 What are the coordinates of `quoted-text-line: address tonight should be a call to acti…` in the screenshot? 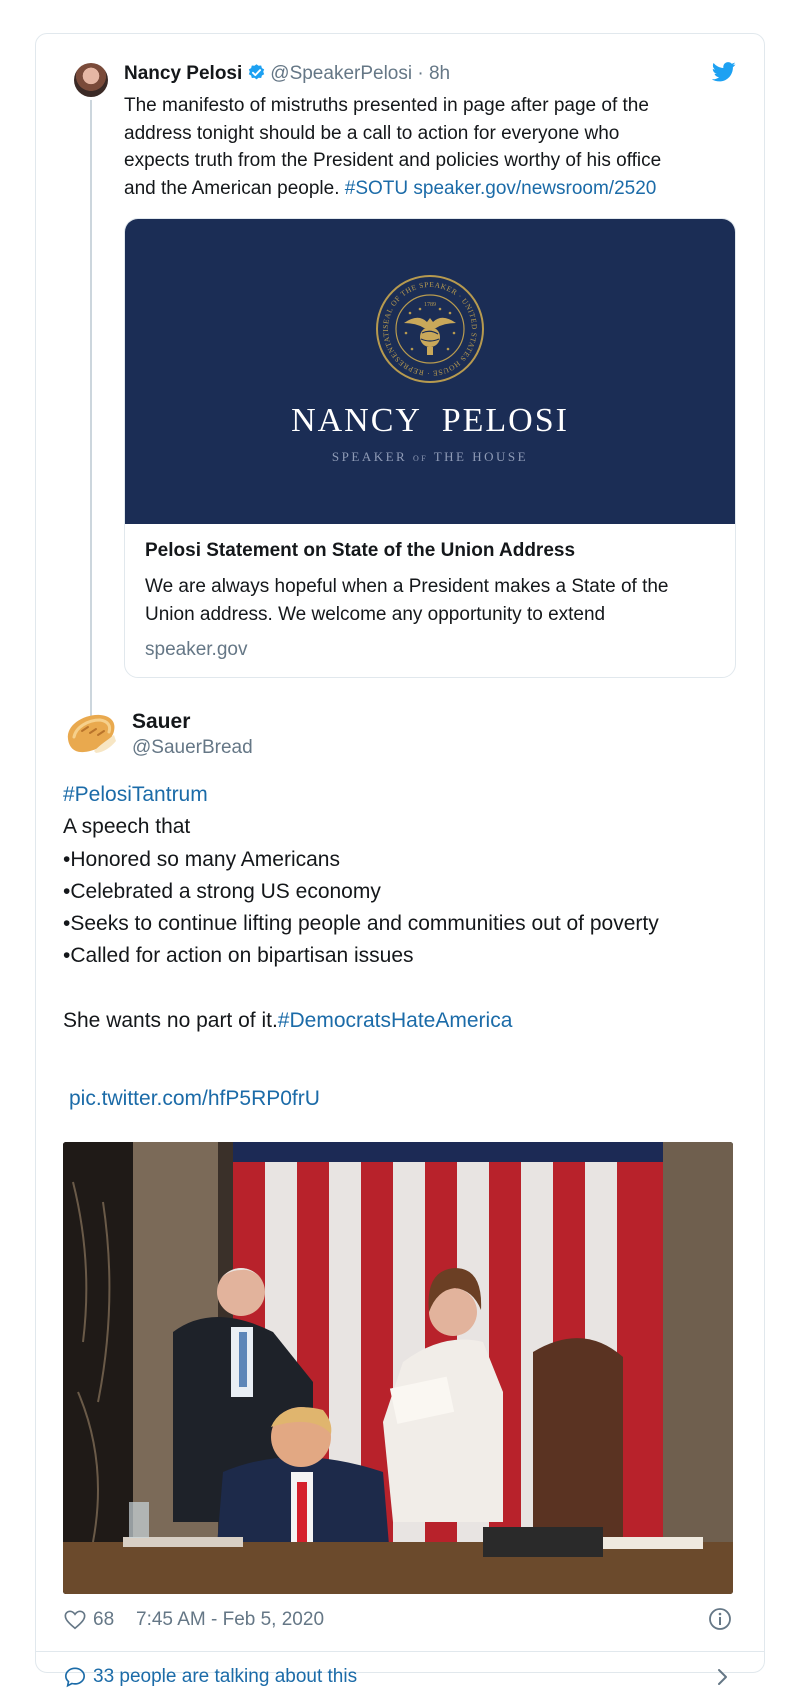 It's located at (372, 133).